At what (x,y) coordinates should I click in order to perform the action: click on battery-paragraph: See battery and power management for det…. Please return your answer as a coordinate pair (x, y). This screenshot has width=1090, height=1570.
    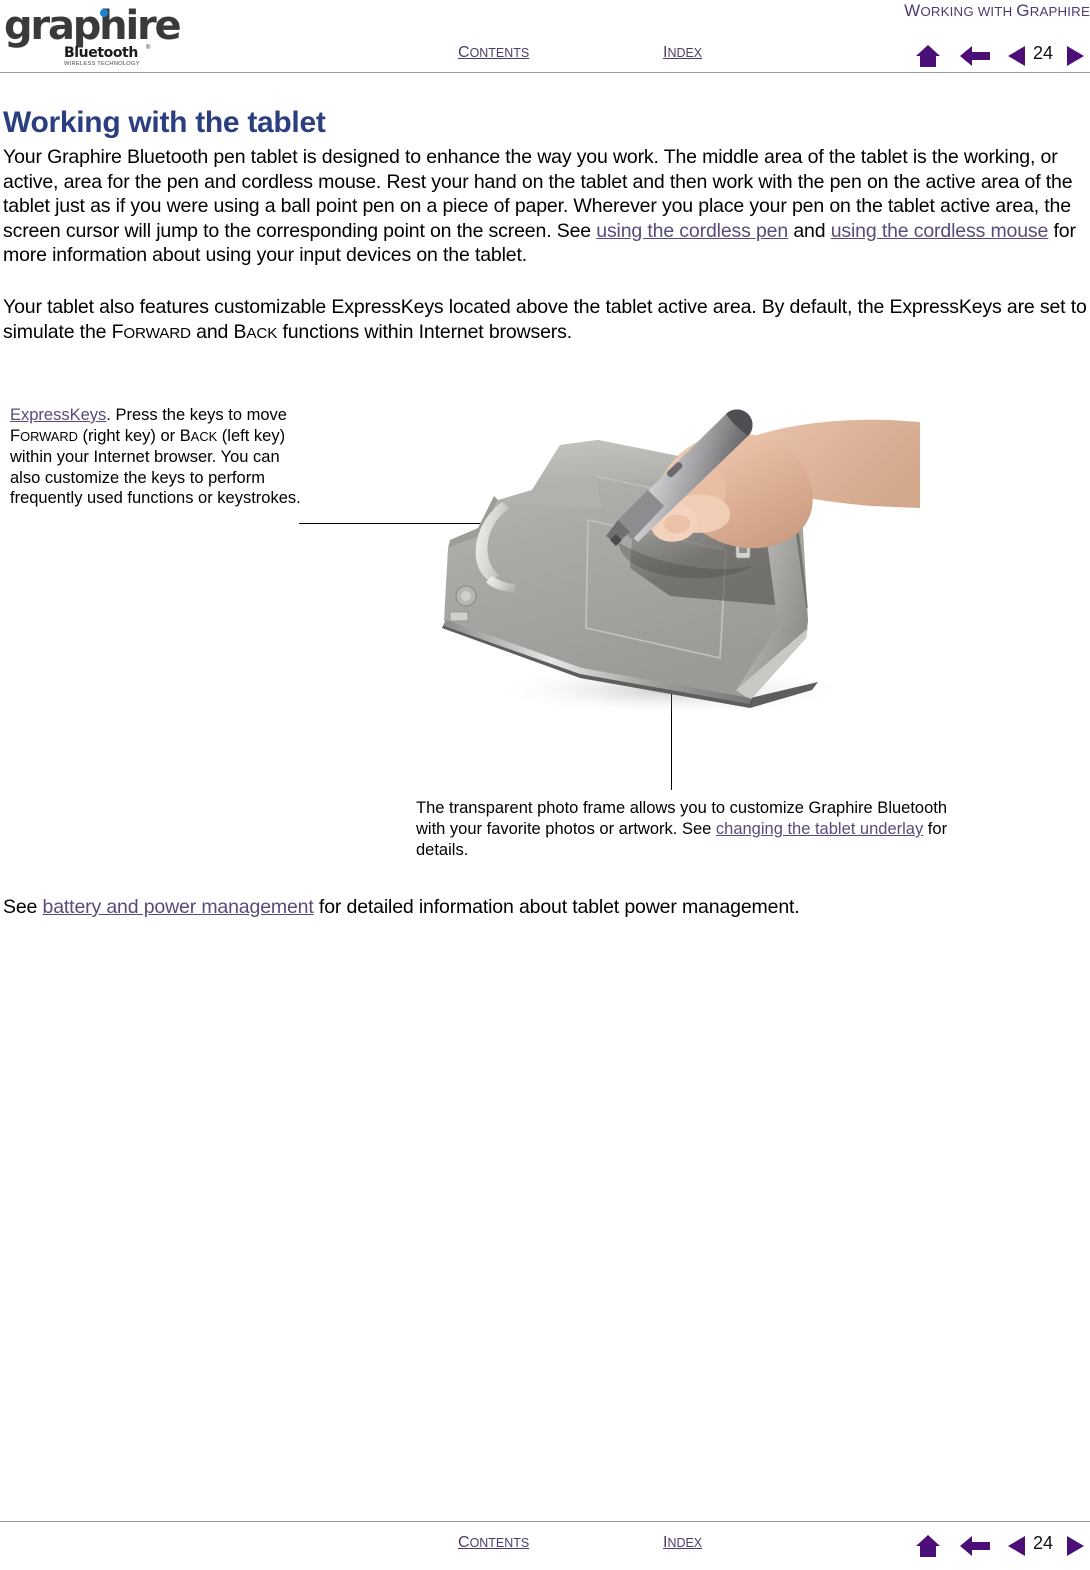
    Looking at the image, I should click on (545, 907).